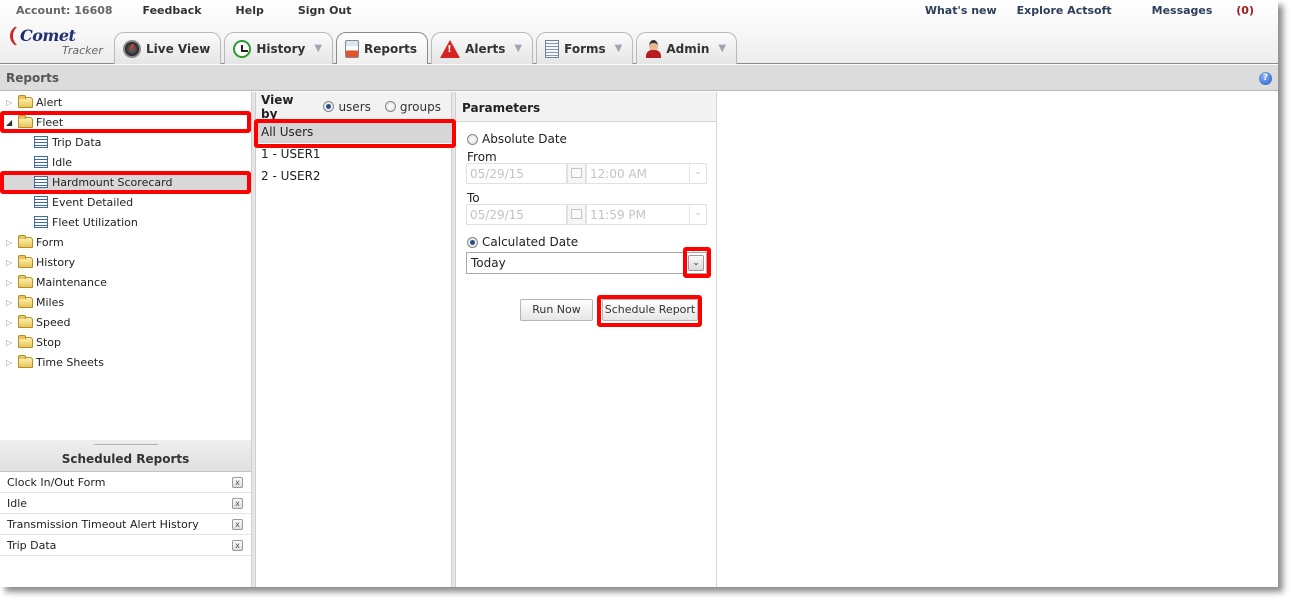 This screenshot has width=1294, height=604. Describe the element at coordinates (687, 48) in the screenshot. I see `tab-admin: Admin ▼` at that location.